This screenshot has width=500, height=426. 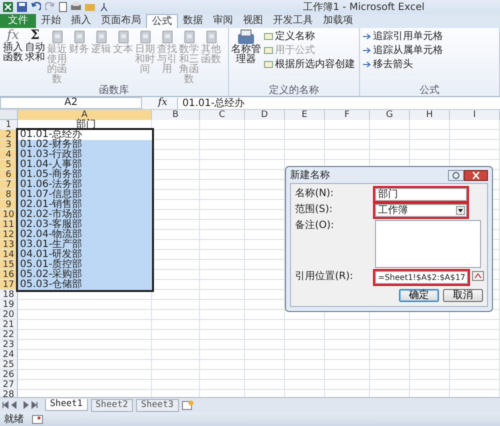 I want to click on print-icon, so click(x=76, y=7).